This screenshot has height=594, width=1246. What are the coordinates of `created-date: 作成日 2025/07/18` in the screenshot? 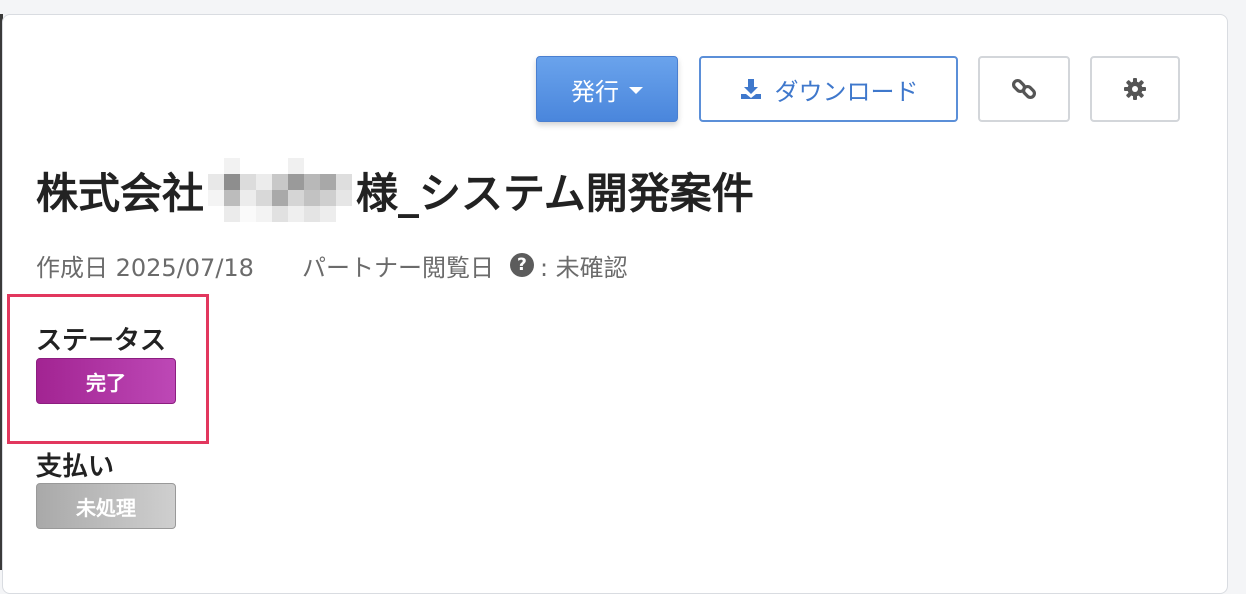 It's located at (145, 267).